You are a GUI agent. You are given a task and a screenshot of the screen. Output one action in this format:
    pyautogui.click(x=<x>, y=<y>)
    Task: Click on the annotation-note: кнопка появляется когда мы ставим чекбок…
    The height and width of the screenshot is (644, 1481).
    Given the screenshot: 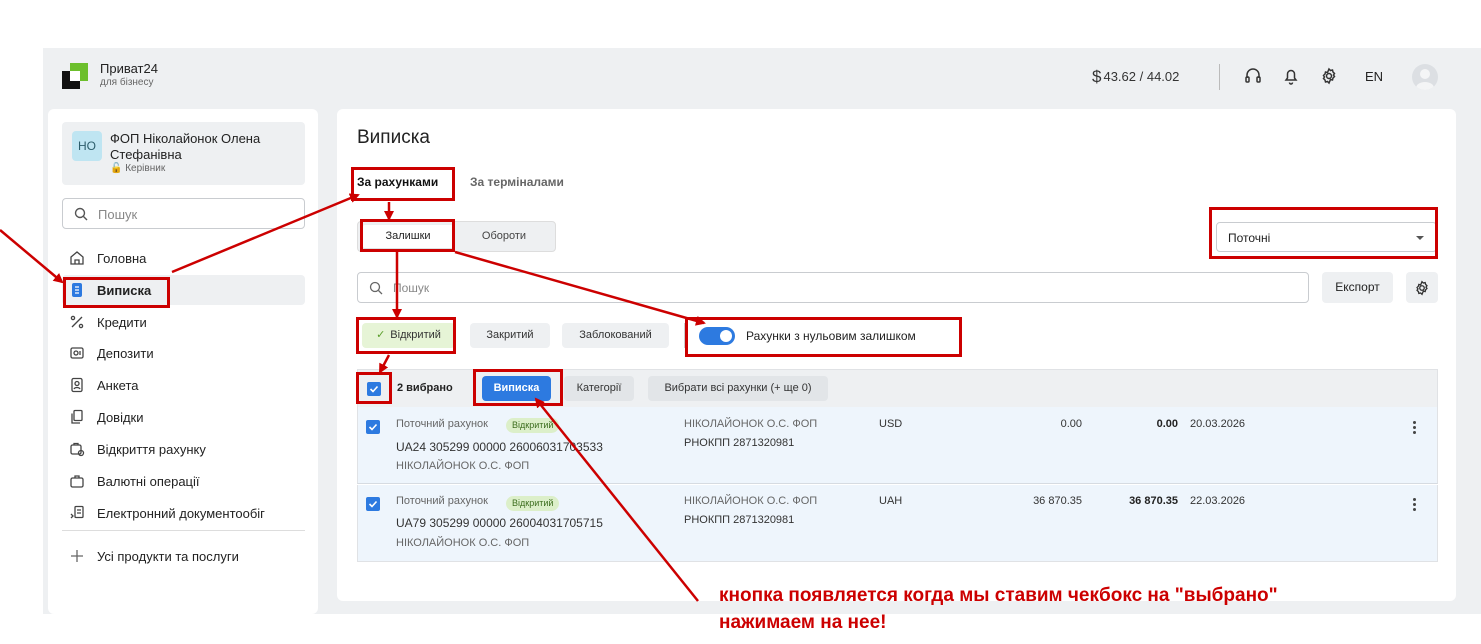 What is the action you would take?
    pyautogui.click(x=998, y=609)
    